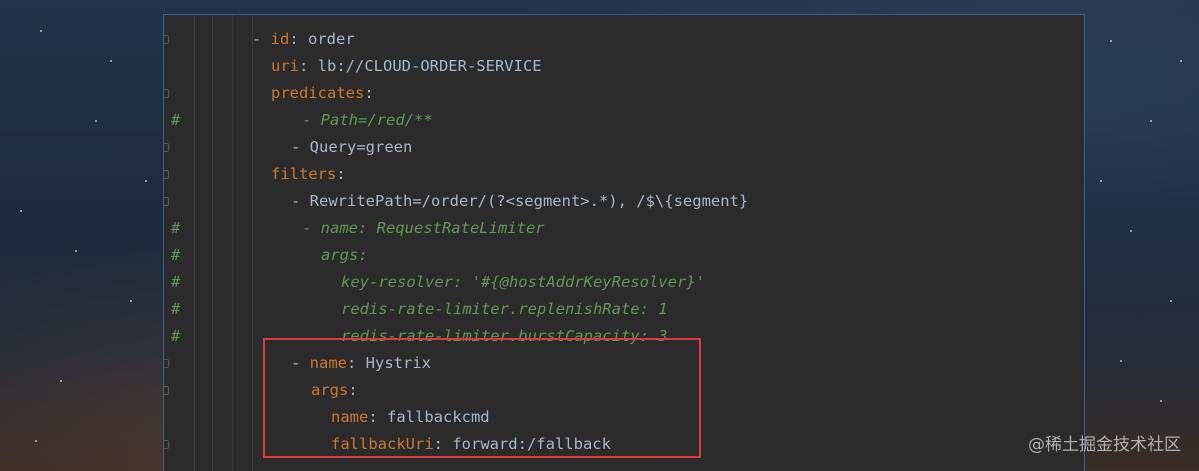 The height and width of the screenshot is (471, 1199). What do you see at coordinates (624, 120) in the screenshot?
I see `code-line-commented: # - Path=/red/**` at bounding box center [624, 120].